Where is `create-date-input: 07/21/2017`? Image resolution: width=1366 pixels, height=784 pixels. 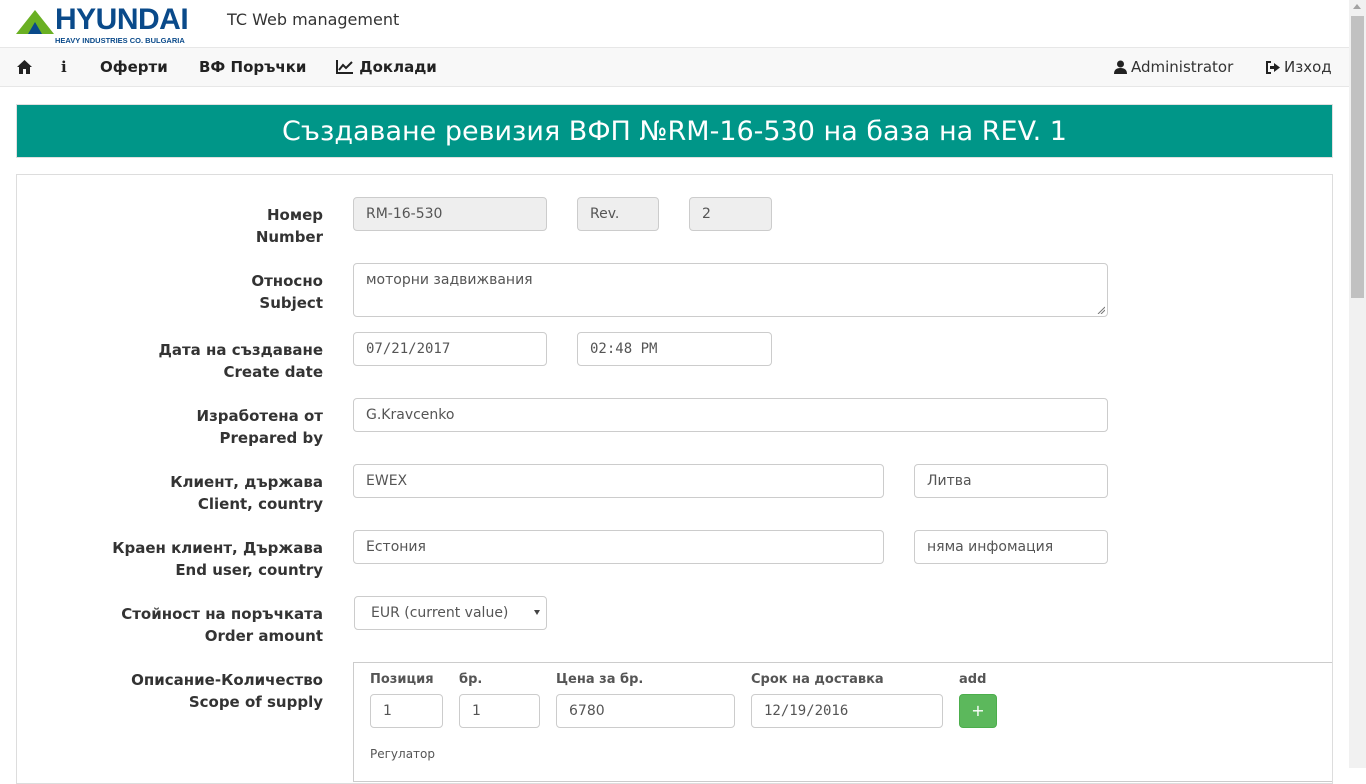 create-date-input: 07/21/2017 is located at coordinates (450, 349).